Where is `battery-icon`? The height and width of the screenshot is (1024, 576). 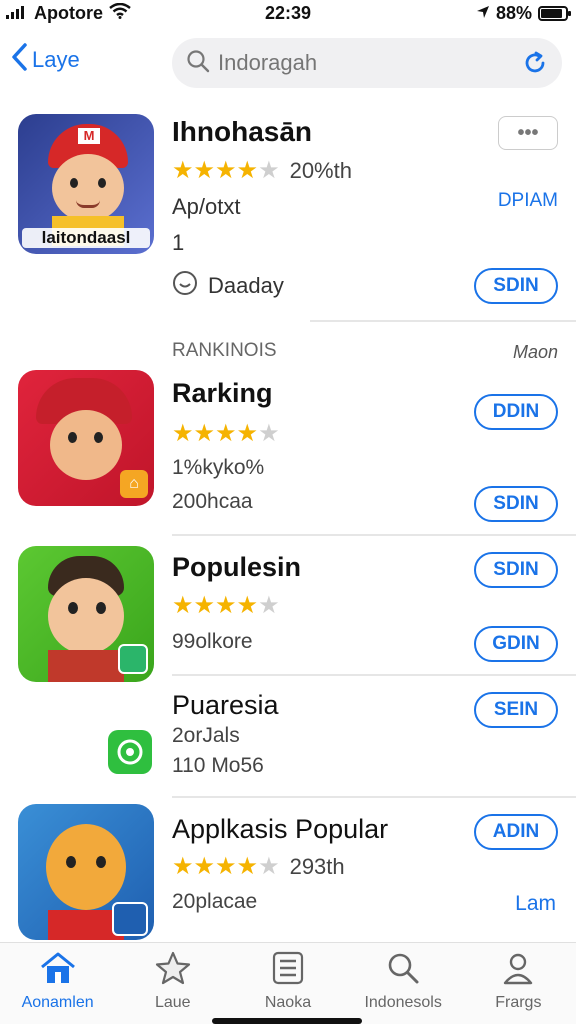 battery-icon is located at coordinates (554, 13).